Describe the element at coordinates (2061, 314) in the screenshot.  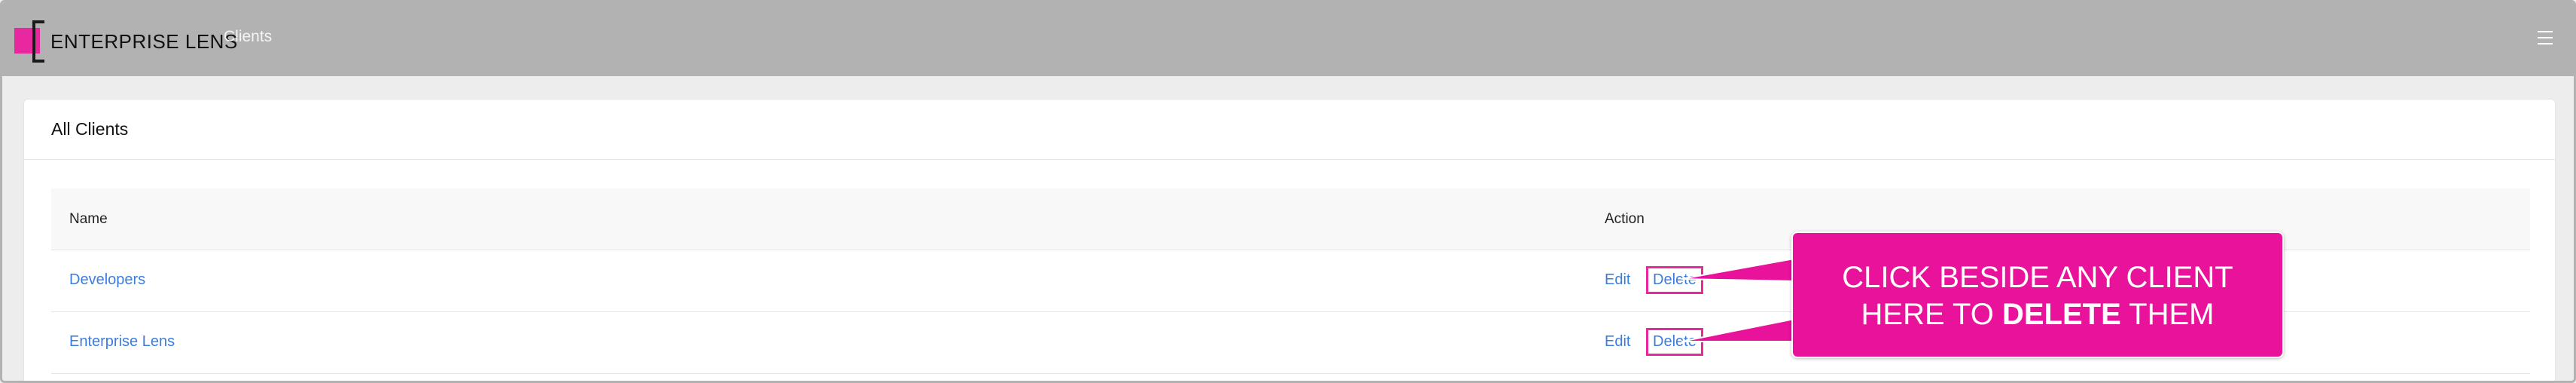
I see `callout-line-2-bold: DELETE` at that location.